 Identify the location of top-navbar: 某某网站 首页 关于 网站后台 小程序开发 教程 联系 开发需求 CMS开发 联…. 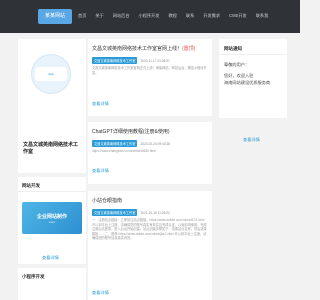
(150, 16).